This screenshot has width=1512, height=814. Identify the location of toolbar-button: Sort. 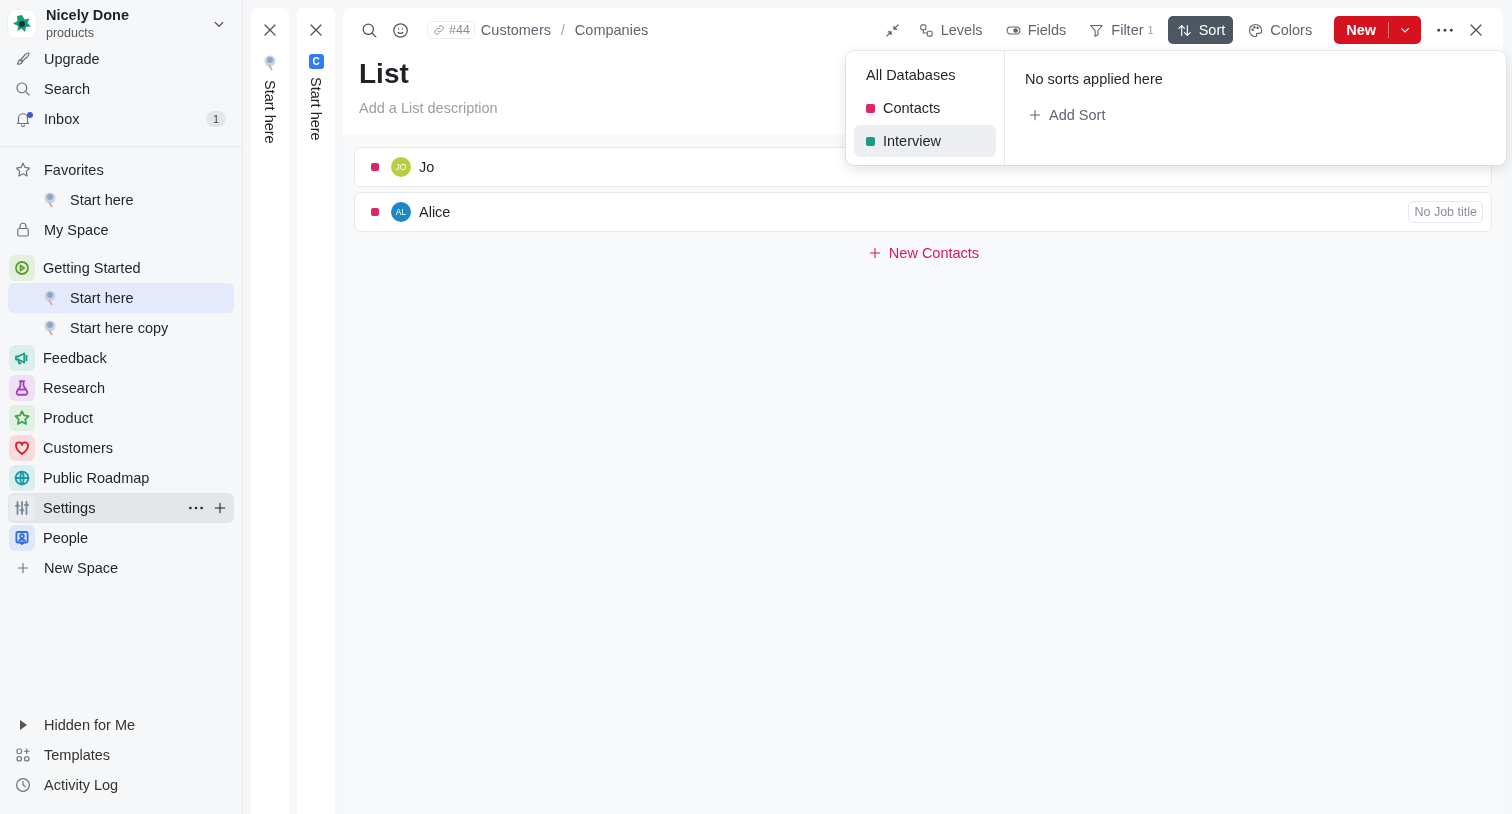
(1200, 30).